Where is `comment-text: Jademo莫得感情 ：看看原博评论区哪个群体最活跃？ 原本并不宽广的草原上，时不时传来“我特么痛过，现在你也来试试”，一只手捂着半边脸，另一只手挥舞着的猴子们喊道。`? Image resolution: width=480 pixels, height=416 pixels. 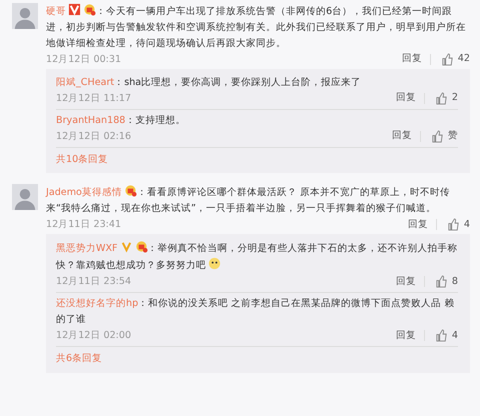 comment-text: Jademo莫得感情 ：看看原博评论区哪个群体最活跃？ 原本并不宽广的草原上，时不时传来“我特么痛过，现在你也来试试”，一只手捂着半边脸，另一只手挥舞着的猴子们喊道。 is located at coordinates (258, 201).